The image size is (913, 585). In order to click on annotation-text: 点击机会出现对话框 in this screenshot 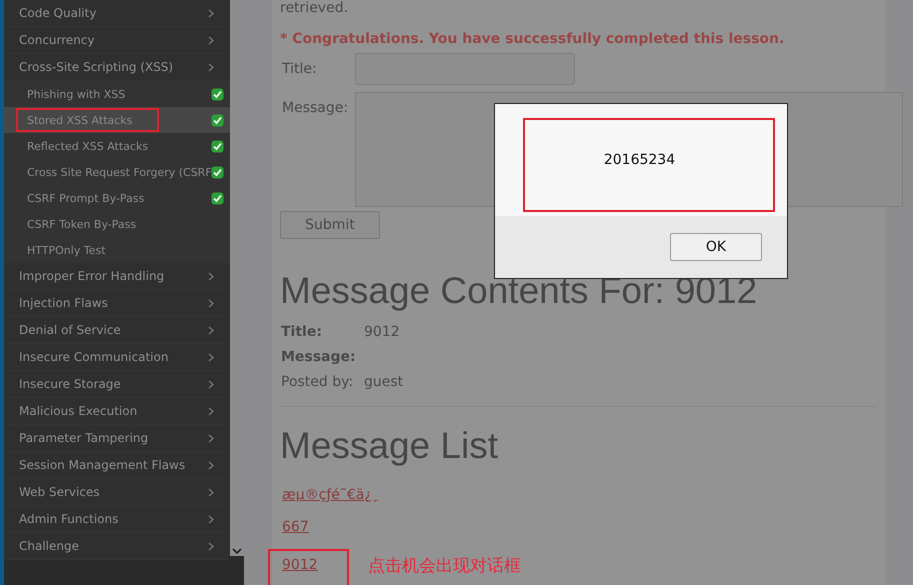, I will do `click(444, 566)`.